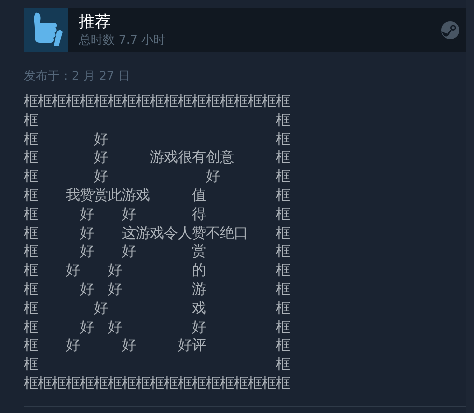 The width and height of the screenshot is (474, 413). Describe the element at coordinates (78, 76) in the screenshot. I see `posted-date: 发布于：2 月 27 日` at that location.